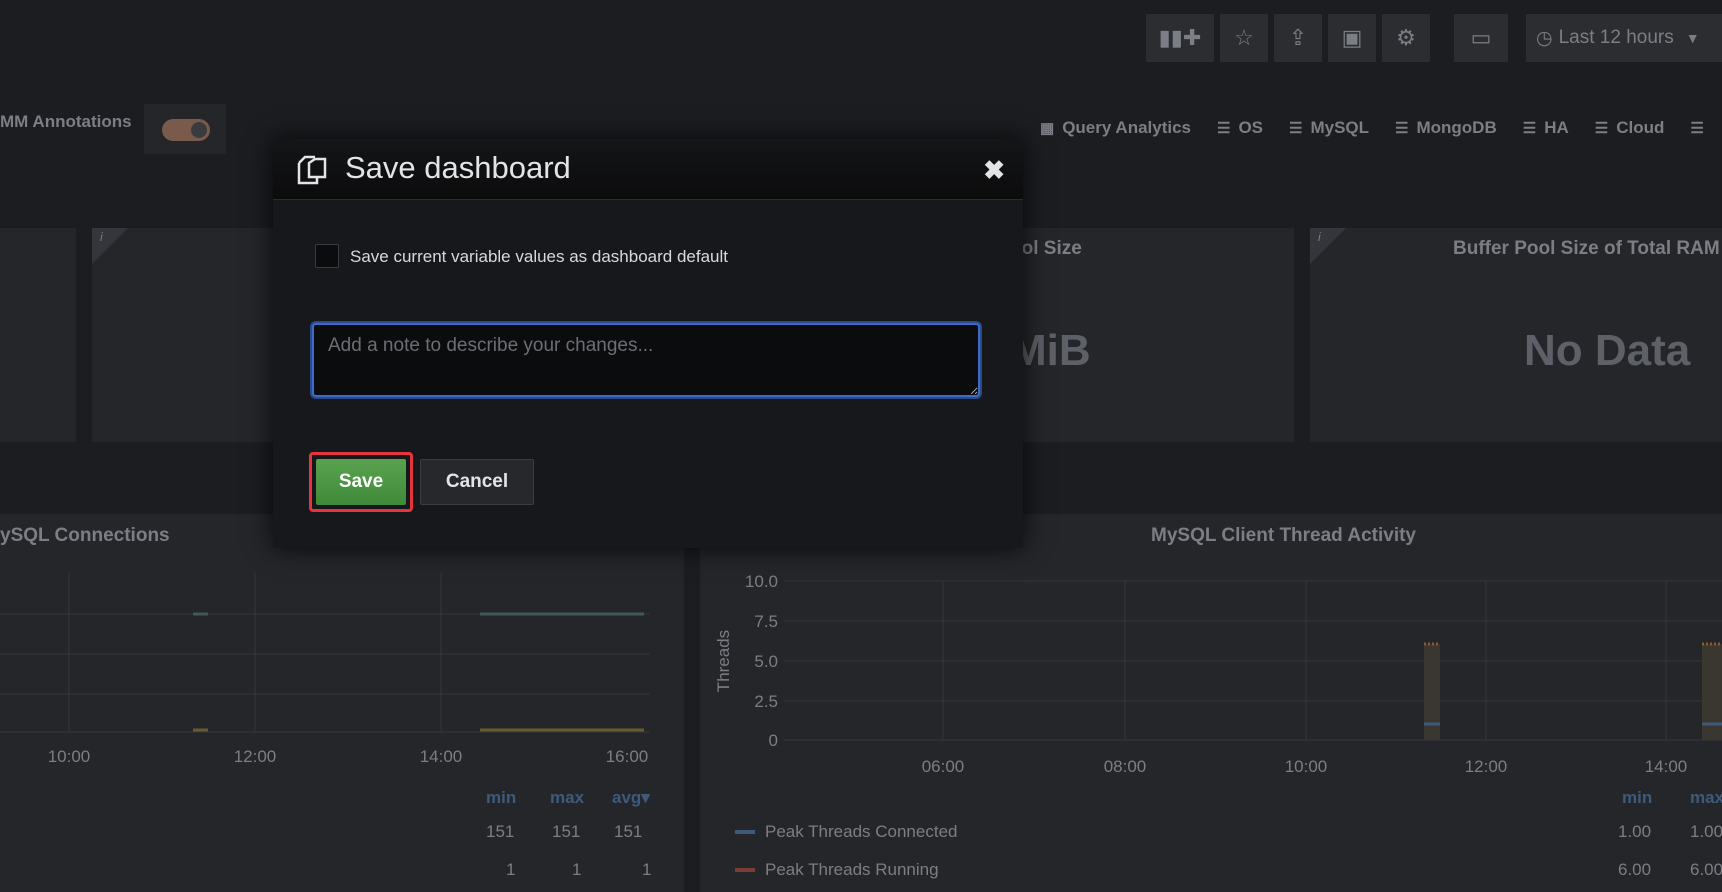 The width and height of the screenshot is (1722, 892). Describe the element at coordinates (327, 256) in the screenshot. I see `save-variables-checkbox` at that location.